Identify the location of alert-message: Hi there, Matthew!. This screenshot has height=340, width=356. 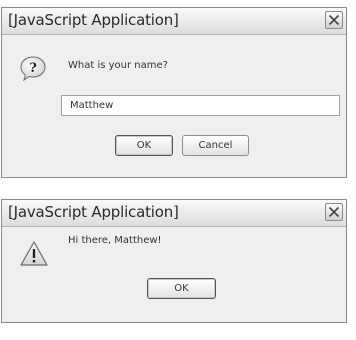
(115, 240).